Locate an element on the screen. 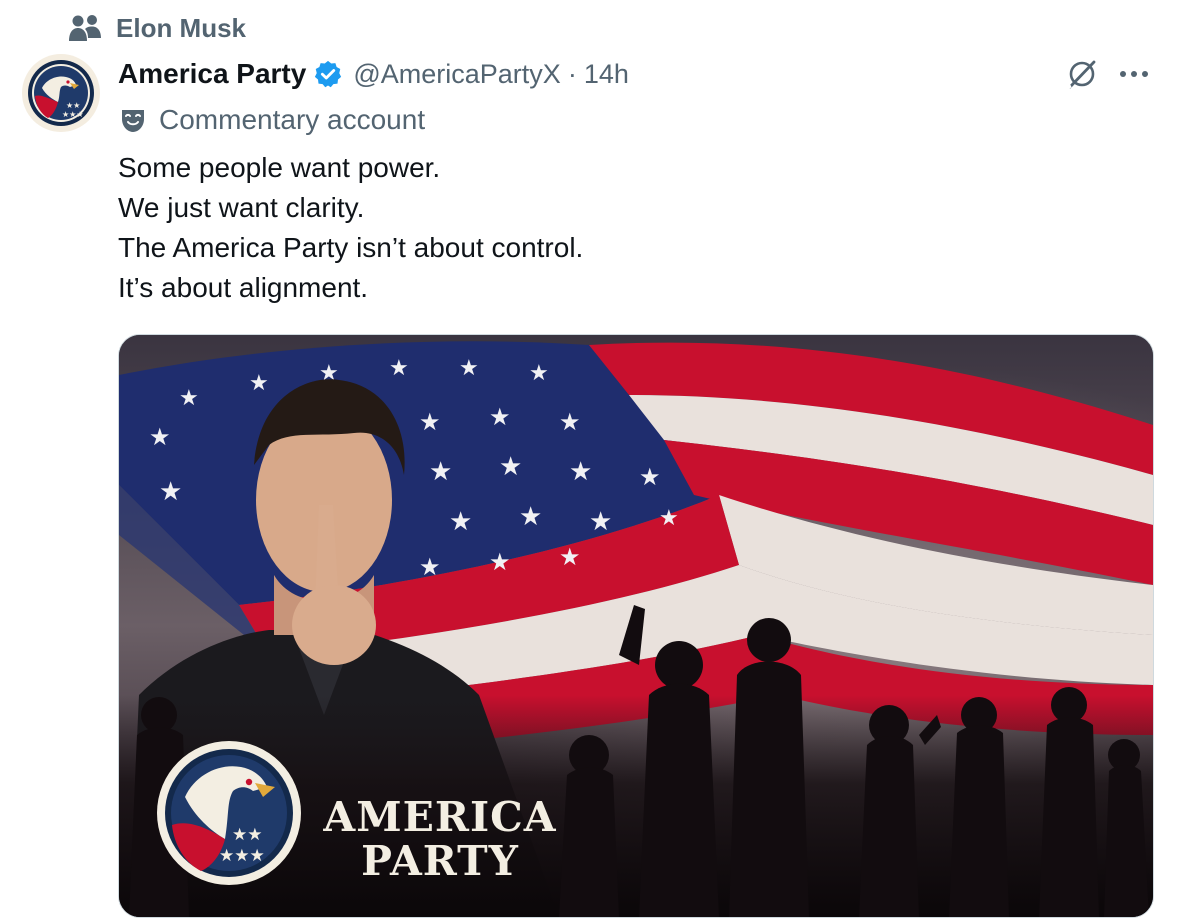 The image size is (1186, 924). theater-mask-icon is located at coordinates (133, 120).